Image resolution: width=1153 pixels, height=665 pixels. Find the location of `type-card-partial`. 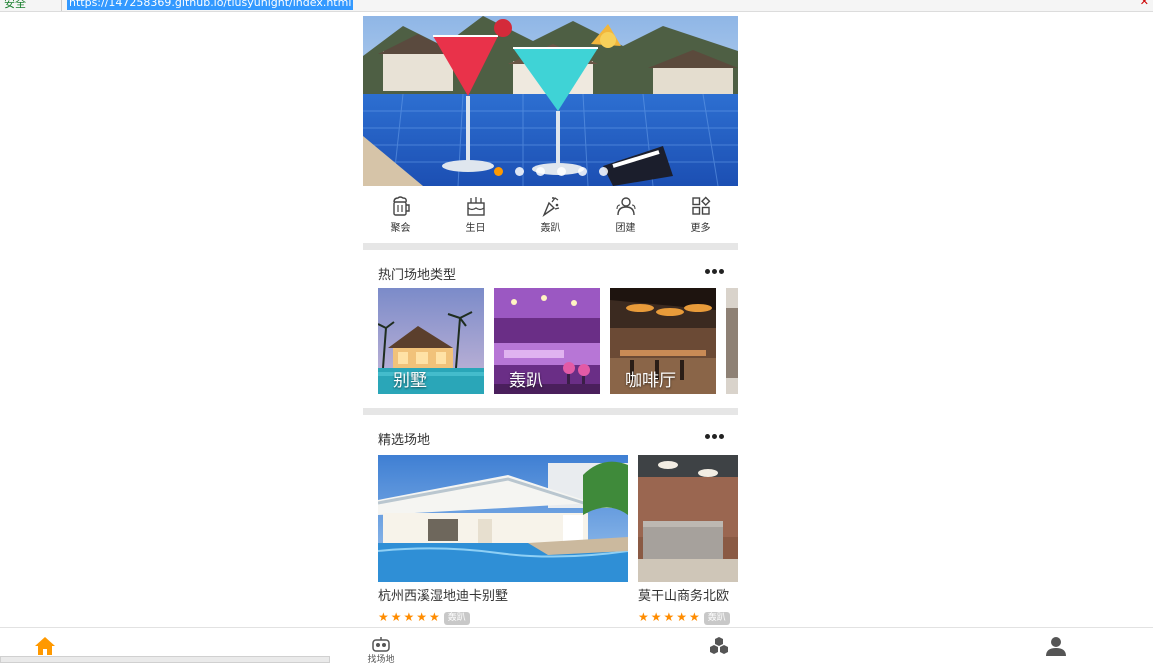

type-card-partial is located at coordinates (732, 341).